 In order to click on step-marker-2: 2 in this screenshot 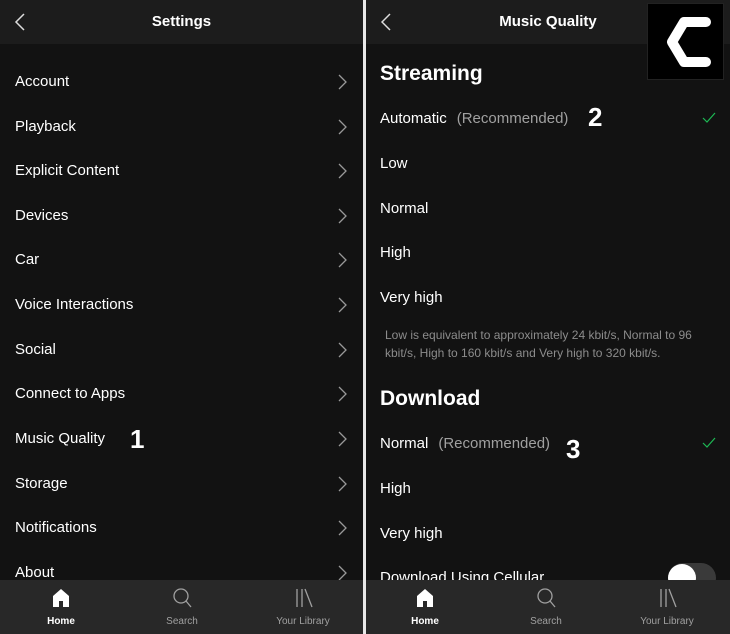, I will do `click(595, 117)`.